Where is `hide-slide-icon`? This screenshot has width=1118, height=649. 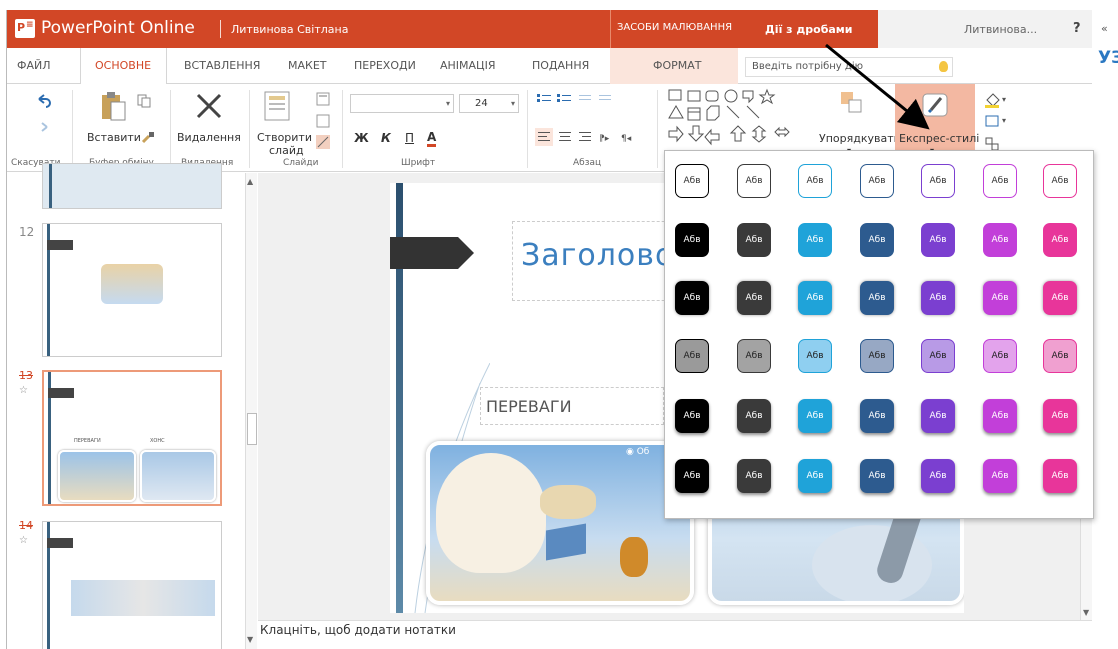 hide-slide-icon is located at coordinates (323, 142).